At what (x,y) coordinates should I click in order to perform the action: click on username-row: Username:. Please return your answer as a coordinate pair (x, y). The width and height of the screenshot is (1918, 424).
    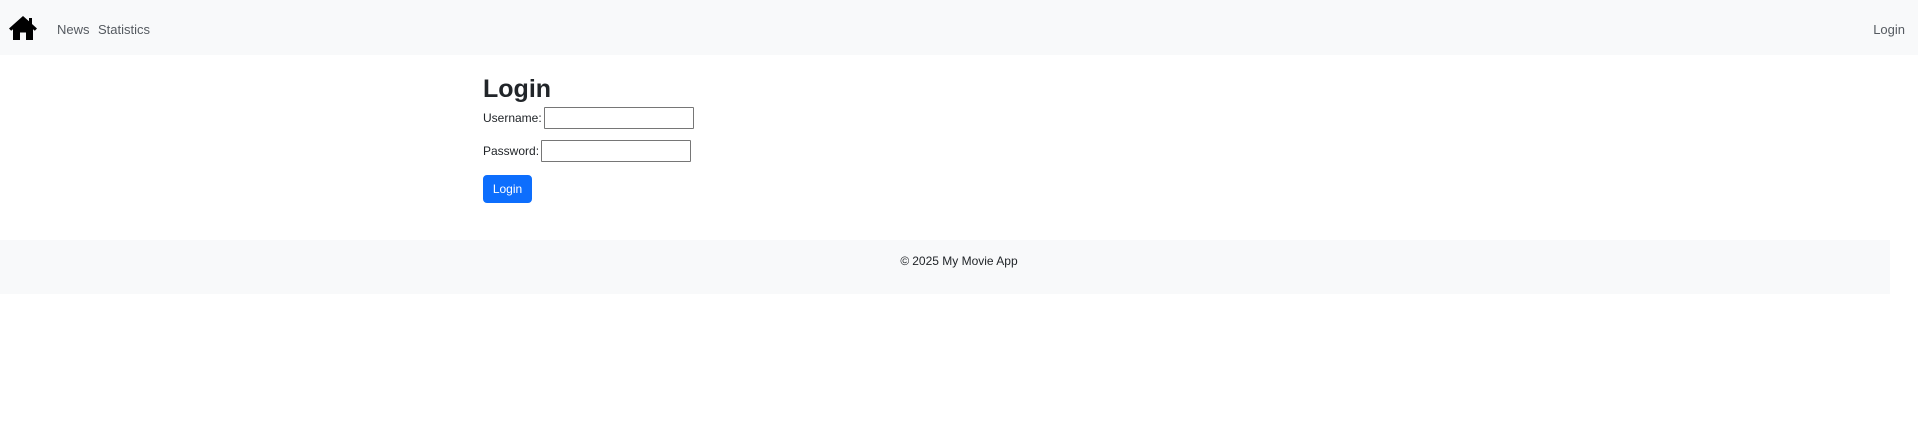
    Looking at the image, I should click on (588, 118).